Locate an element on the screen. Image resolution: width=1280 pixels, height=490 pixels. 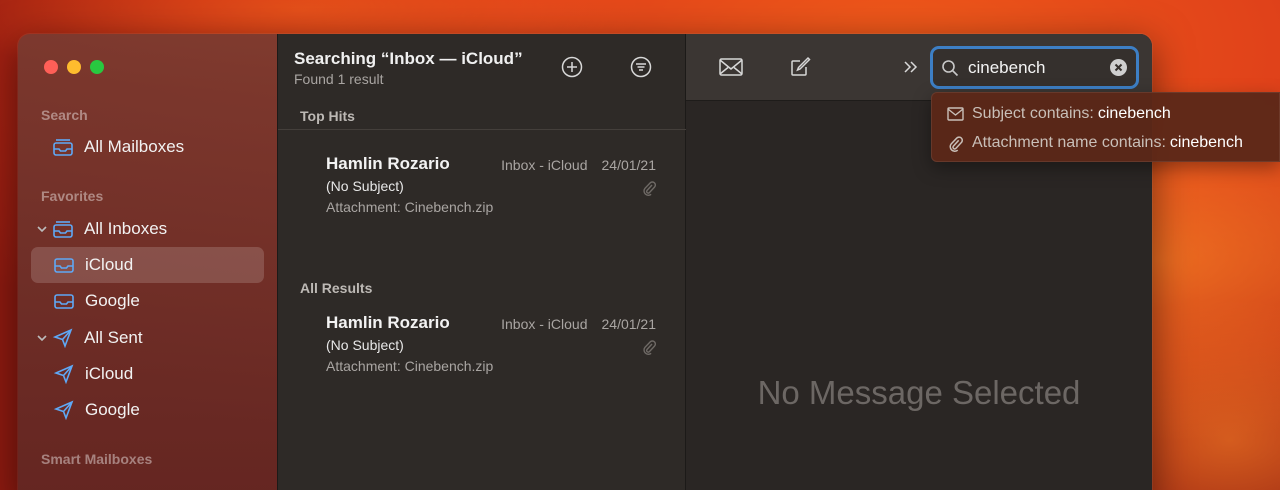
divider is located at coordinates (482, 129).